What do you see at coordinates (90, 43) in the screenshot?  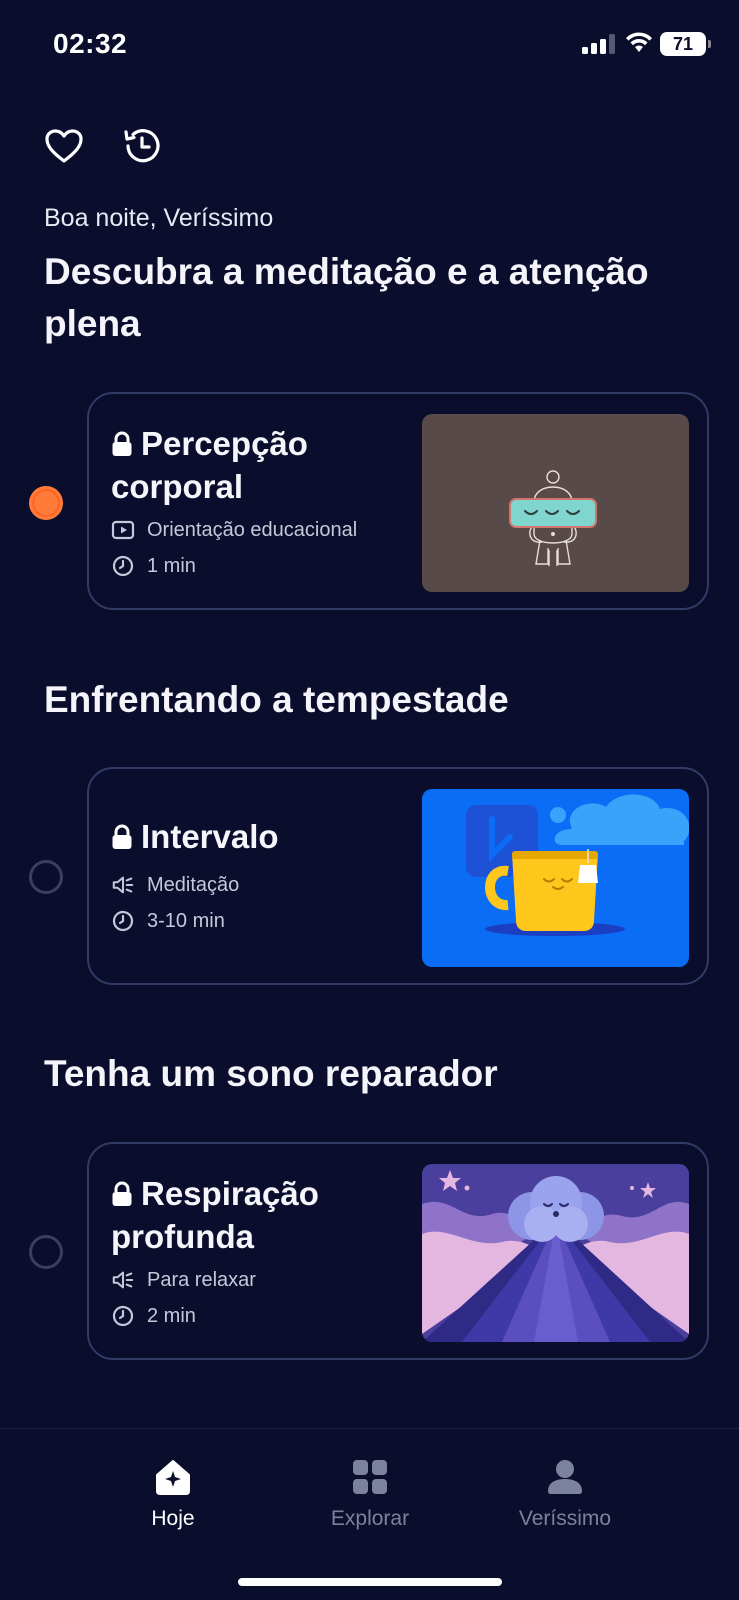 I see `status-time: 02:32` at bounding box center [90, 43].